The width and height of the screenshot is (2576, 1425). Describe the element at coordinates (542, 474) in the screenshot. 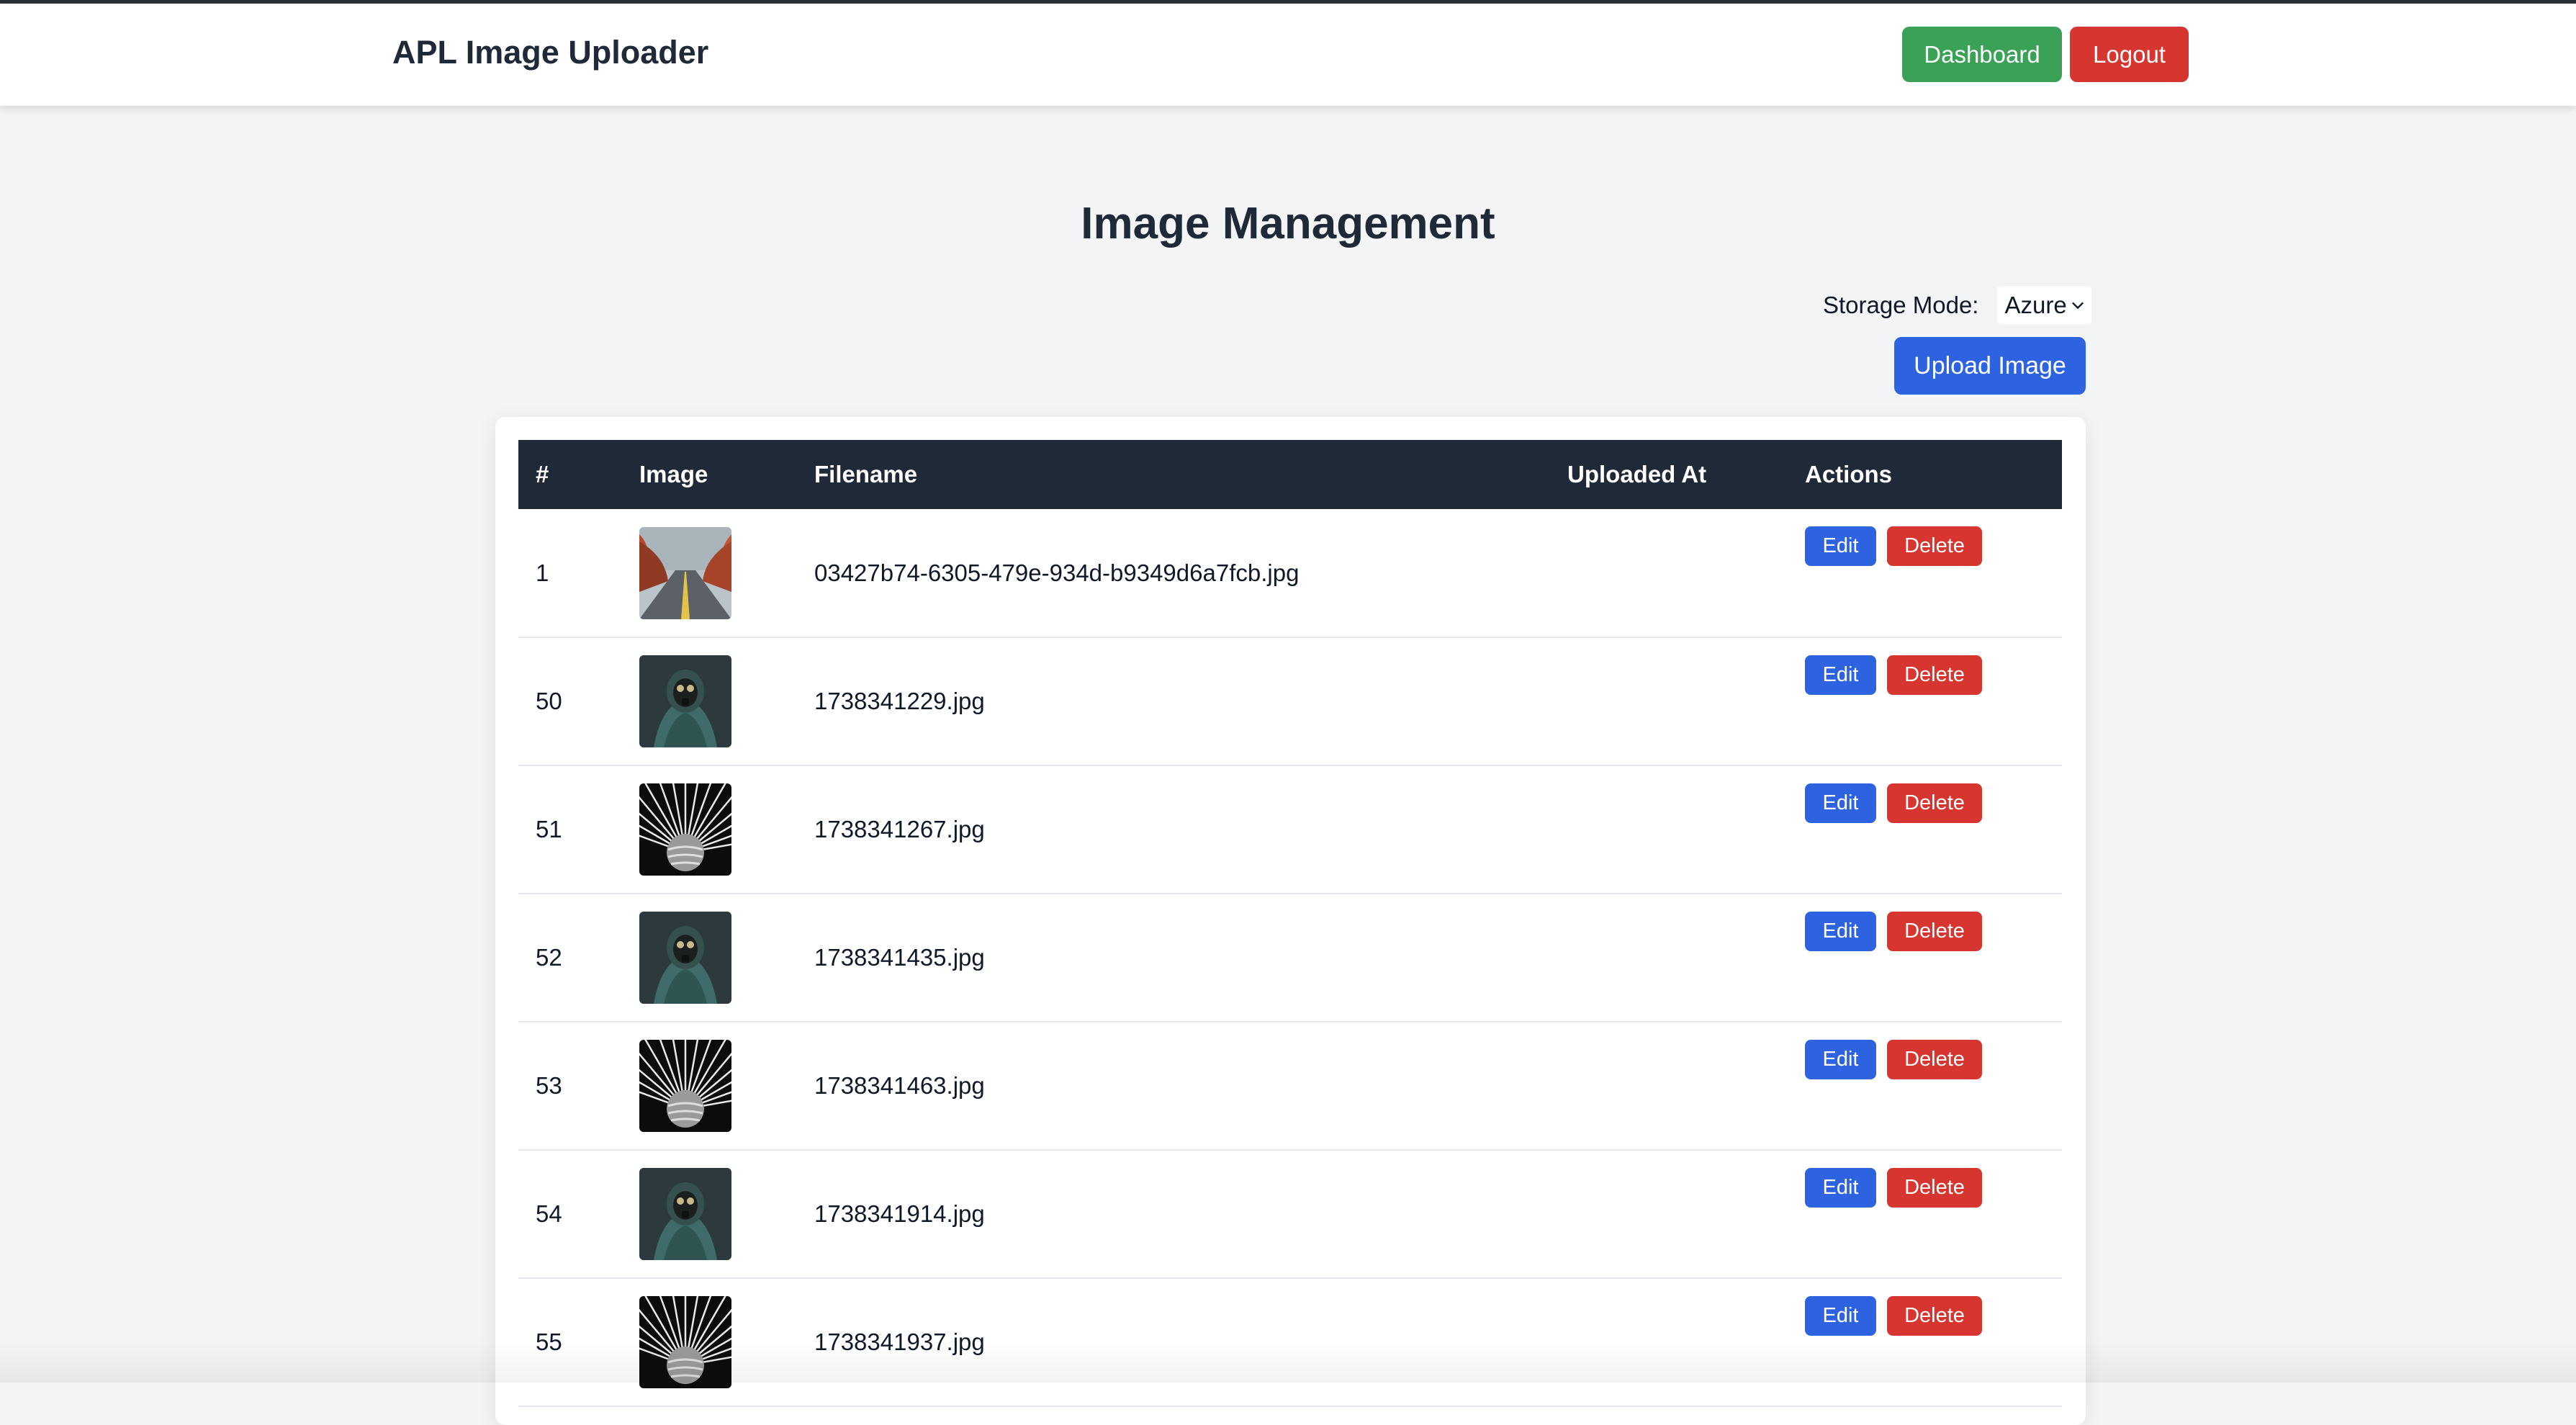

I see `header-number: #` at that location.